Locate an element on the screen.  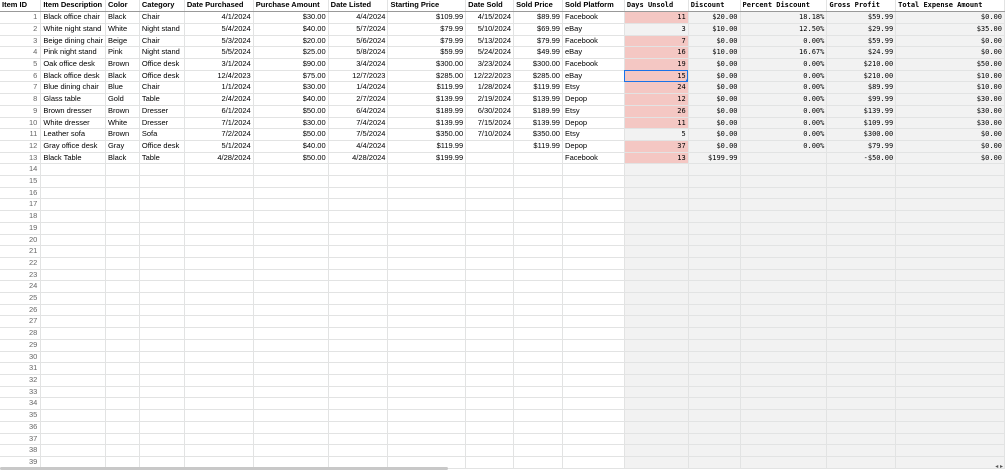
row-number: 6 is located at coordinates (21, 76).